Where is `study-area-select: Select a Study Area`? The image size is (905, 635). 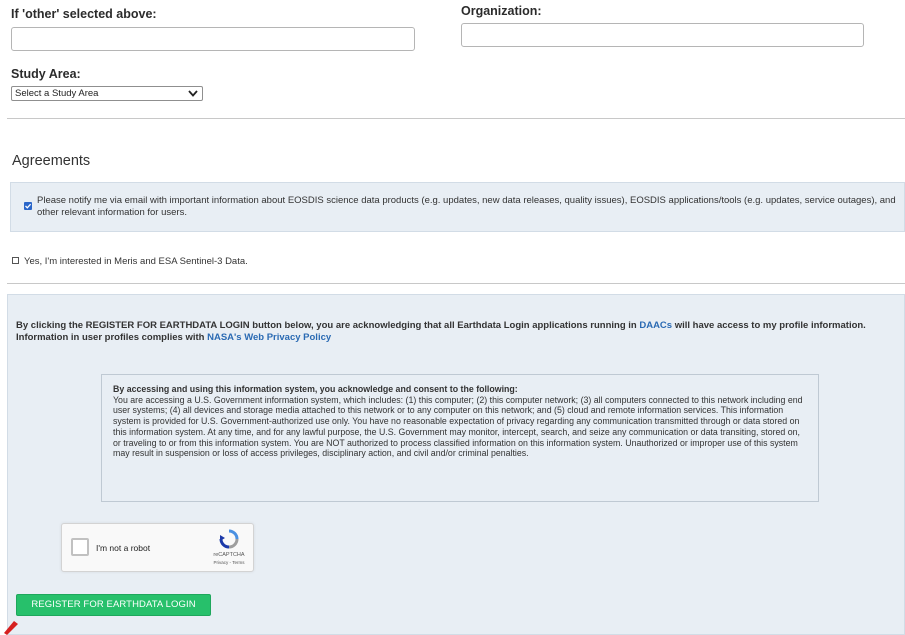 study-area-select: Select a Study Area is located at coordinates (107, 93).